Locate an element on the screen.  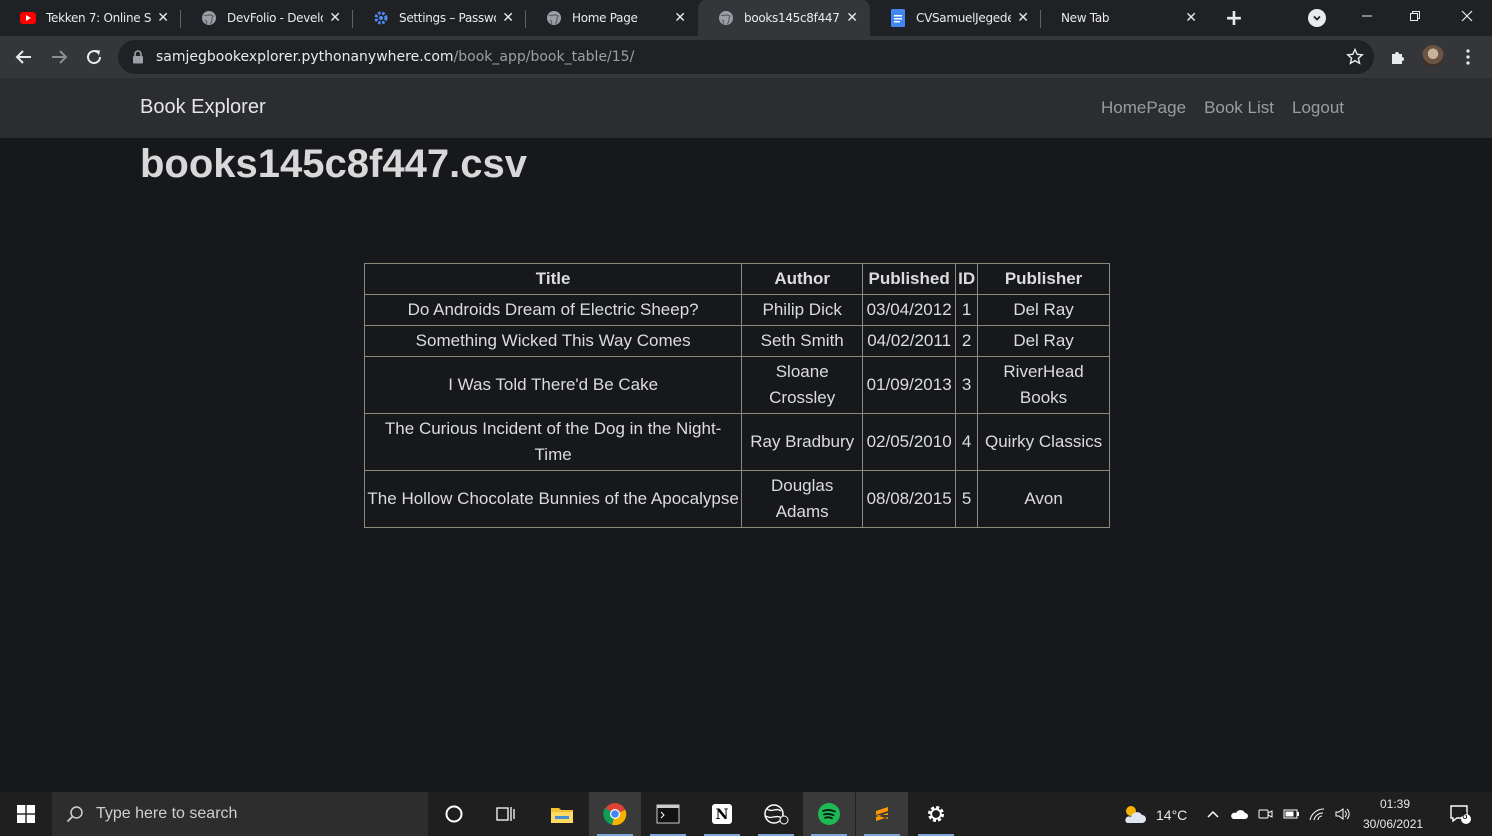
browser-tab: books145c8f447.c ✕ is located at coordinates (784, 18).